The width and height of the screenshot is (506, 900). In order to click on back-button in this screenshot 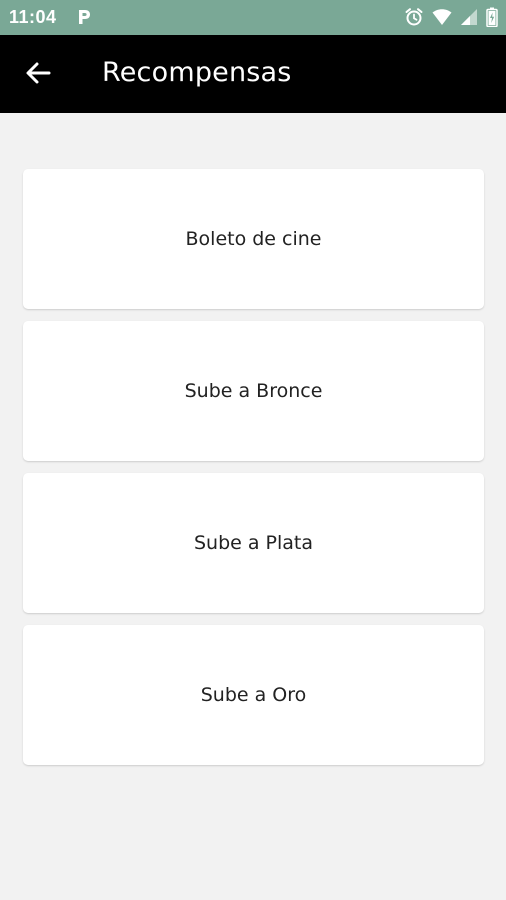, I will do `click(38, 75)`.